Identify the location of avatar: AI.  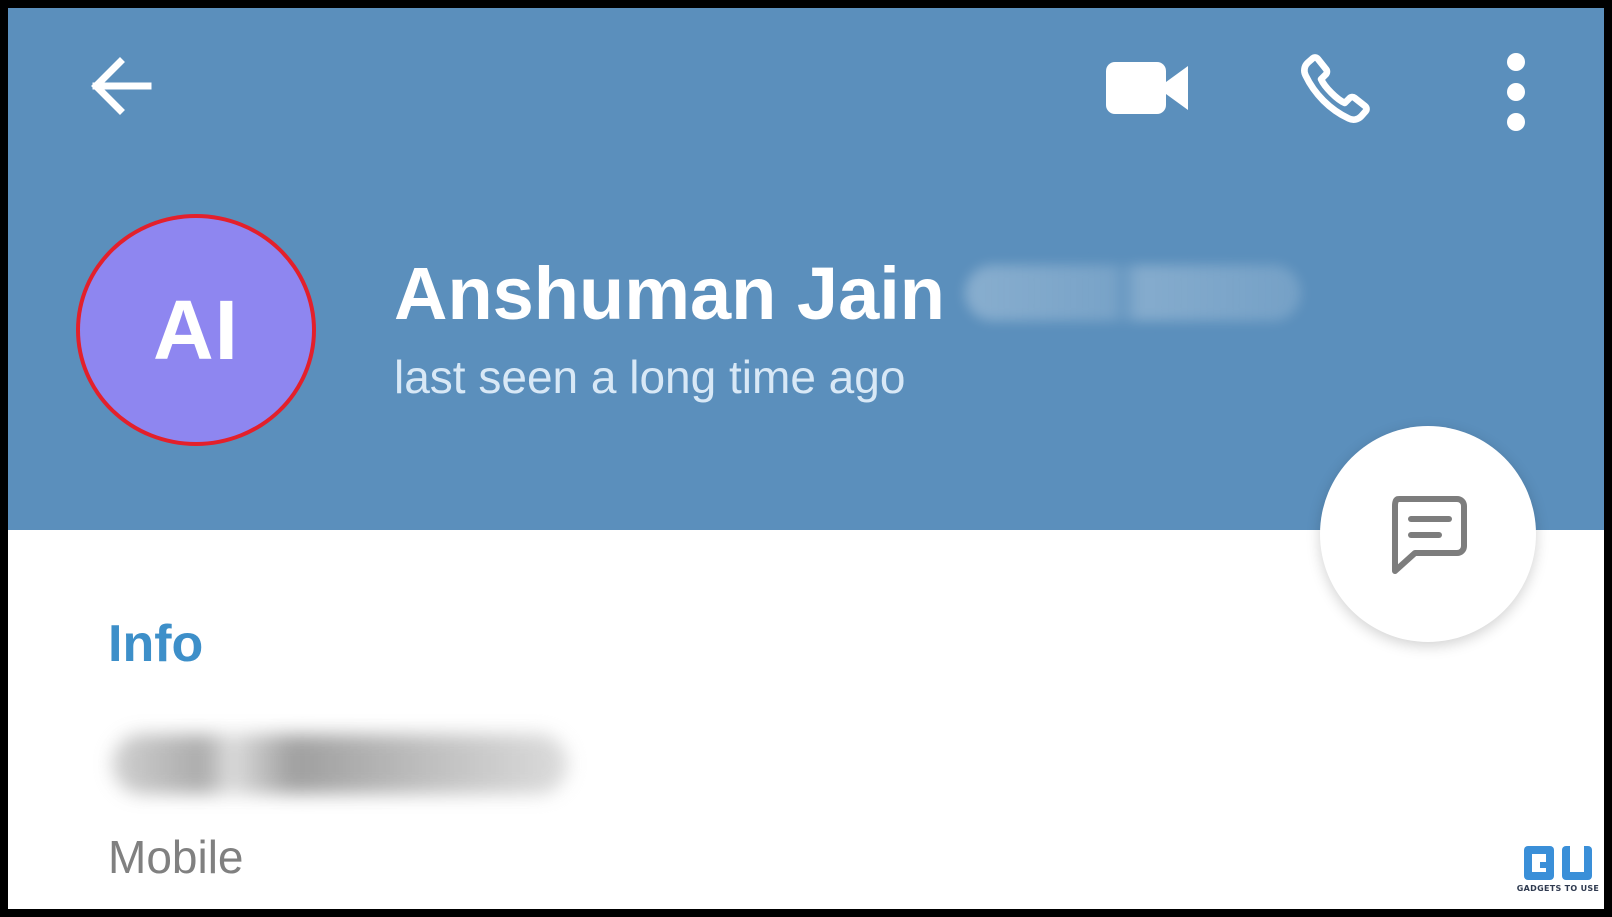
(196, 330).